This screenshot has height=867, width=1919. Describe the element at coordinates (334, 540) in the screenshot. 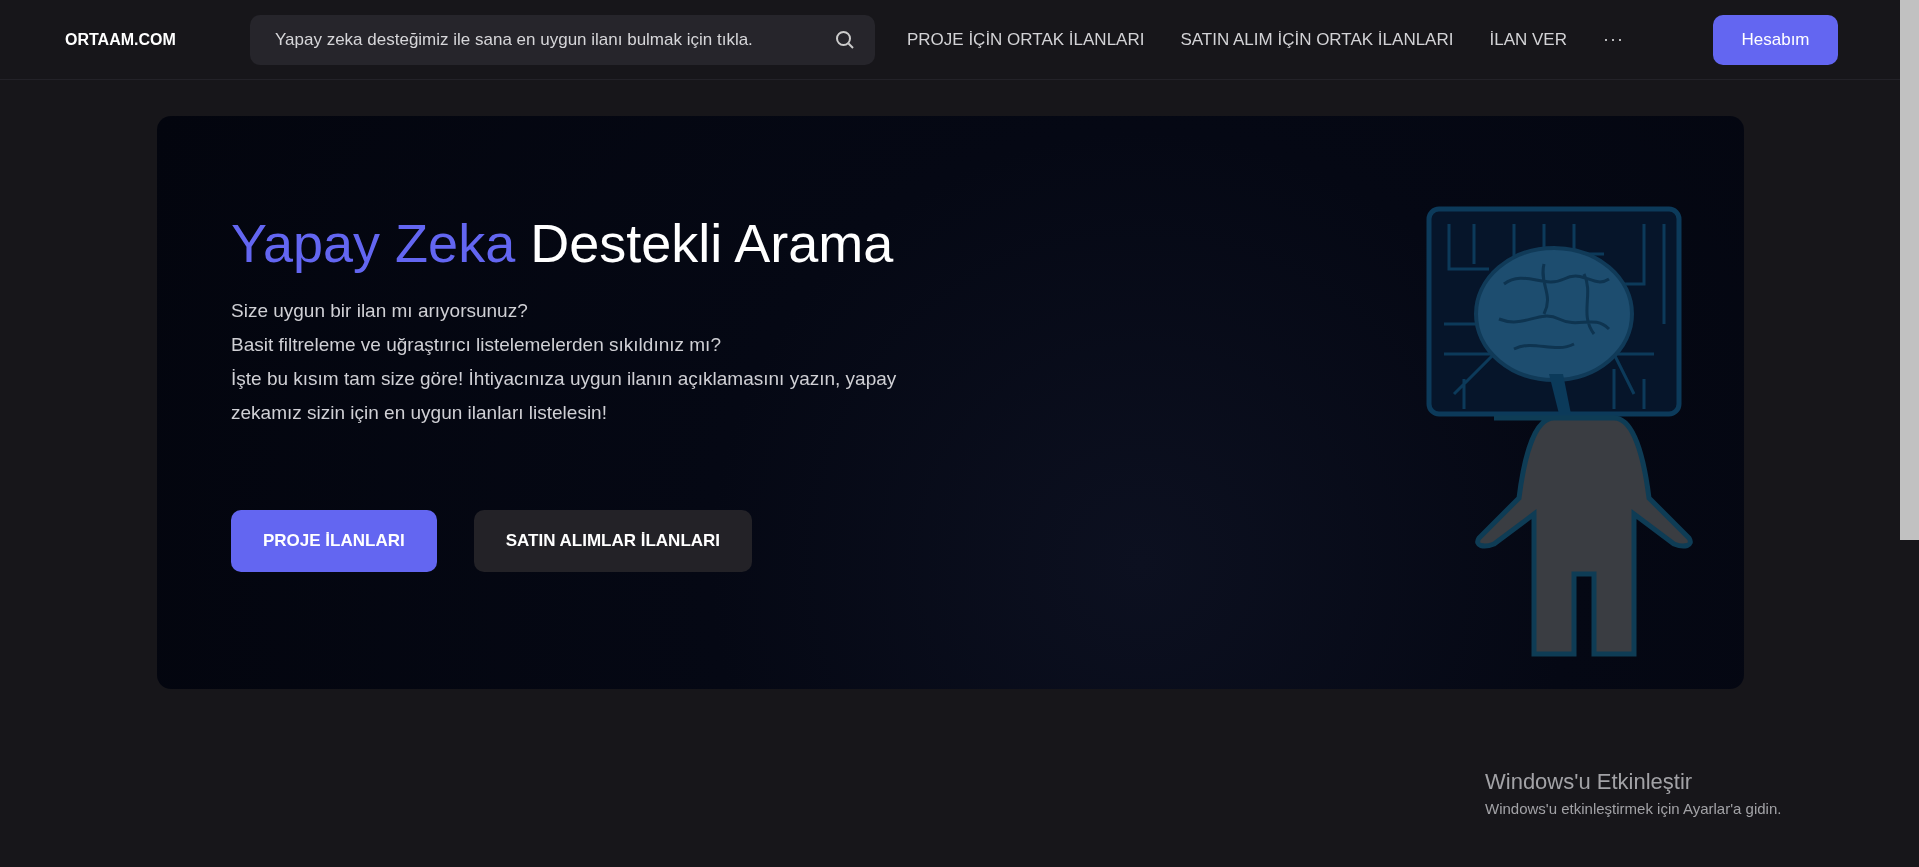

I see `listing-button: PROJE İLANLARI` at that location.